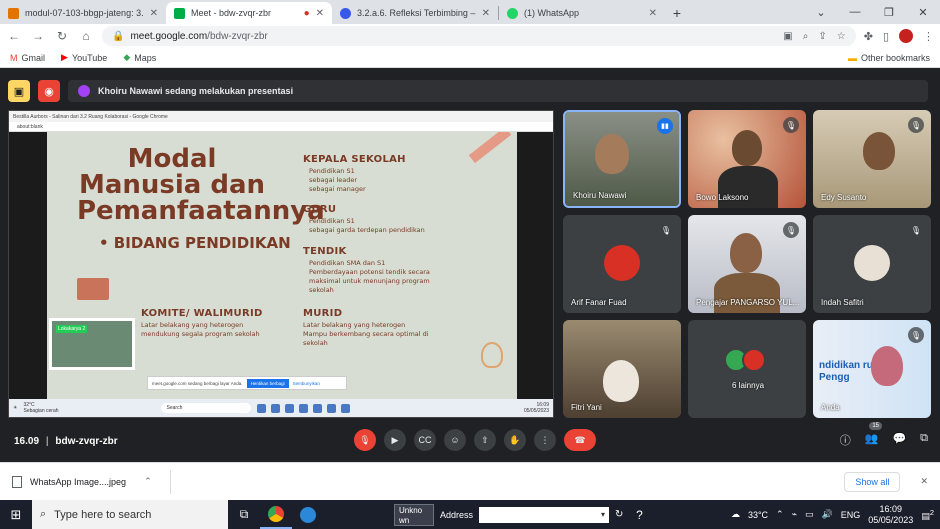 This screenshot has width=940, height=529. What do you see at coordinates (622, 159) in the screenshot?
I see `participant-tile: ▮▮ Khoiru Nawawi` at bounding box center [622, 159].